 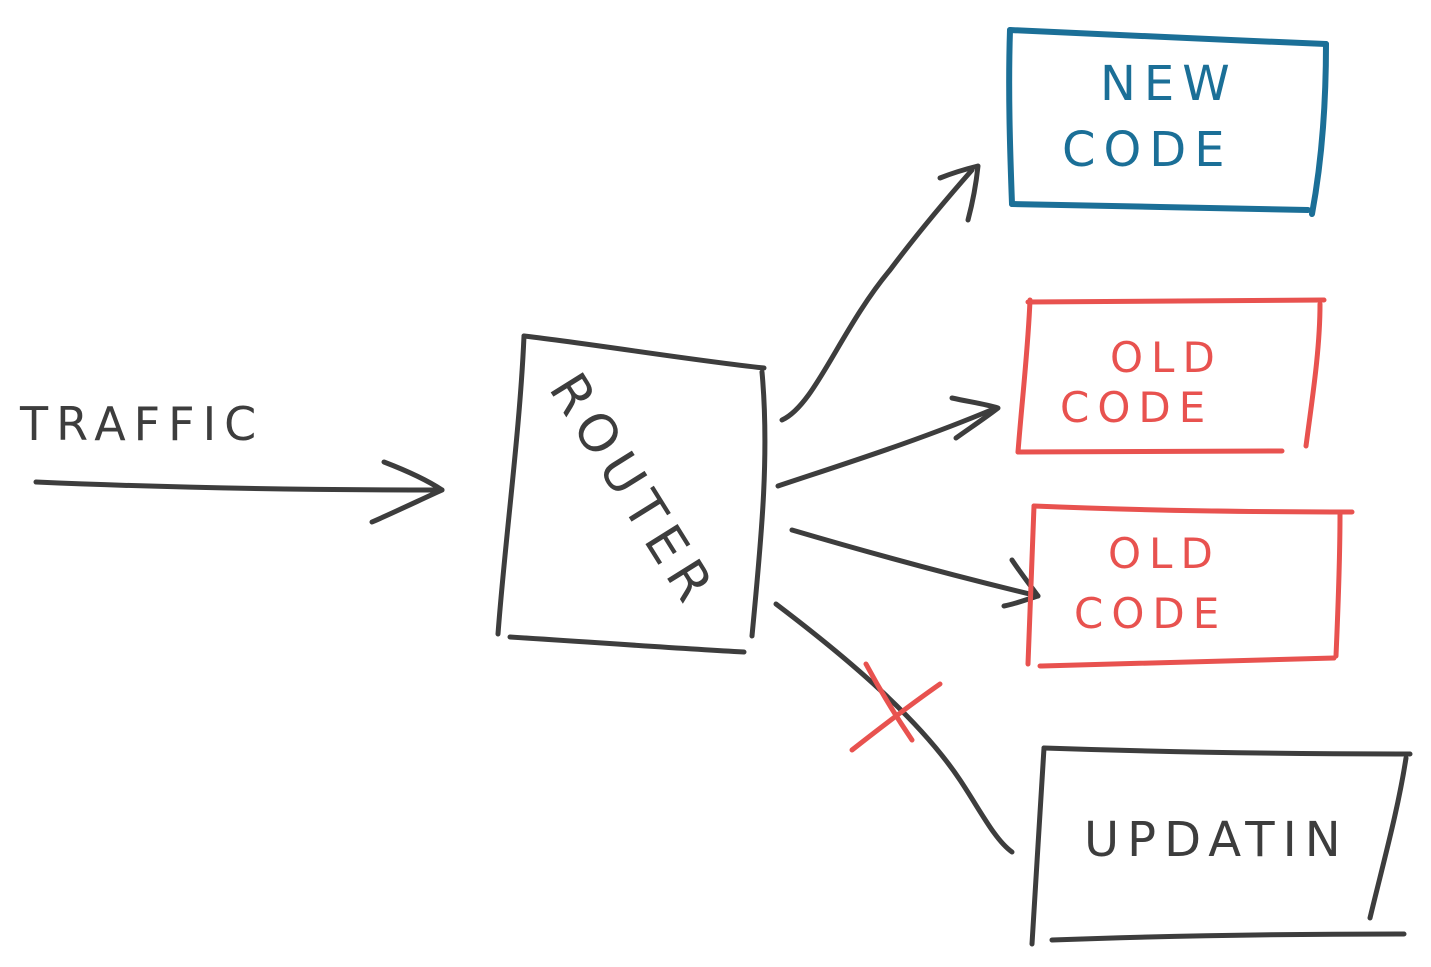 I want to click on old-code-1-line2: CODE, so click(x=1136, y=407).